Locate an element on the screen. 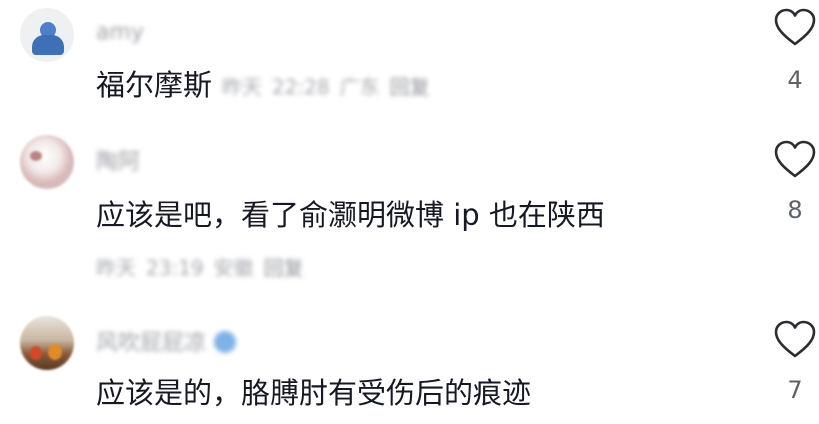 The width and height of the screenshot is (819, 424). comment-meta: 昨天 22:28 广东 回复 is located at coordinates (326, 85).